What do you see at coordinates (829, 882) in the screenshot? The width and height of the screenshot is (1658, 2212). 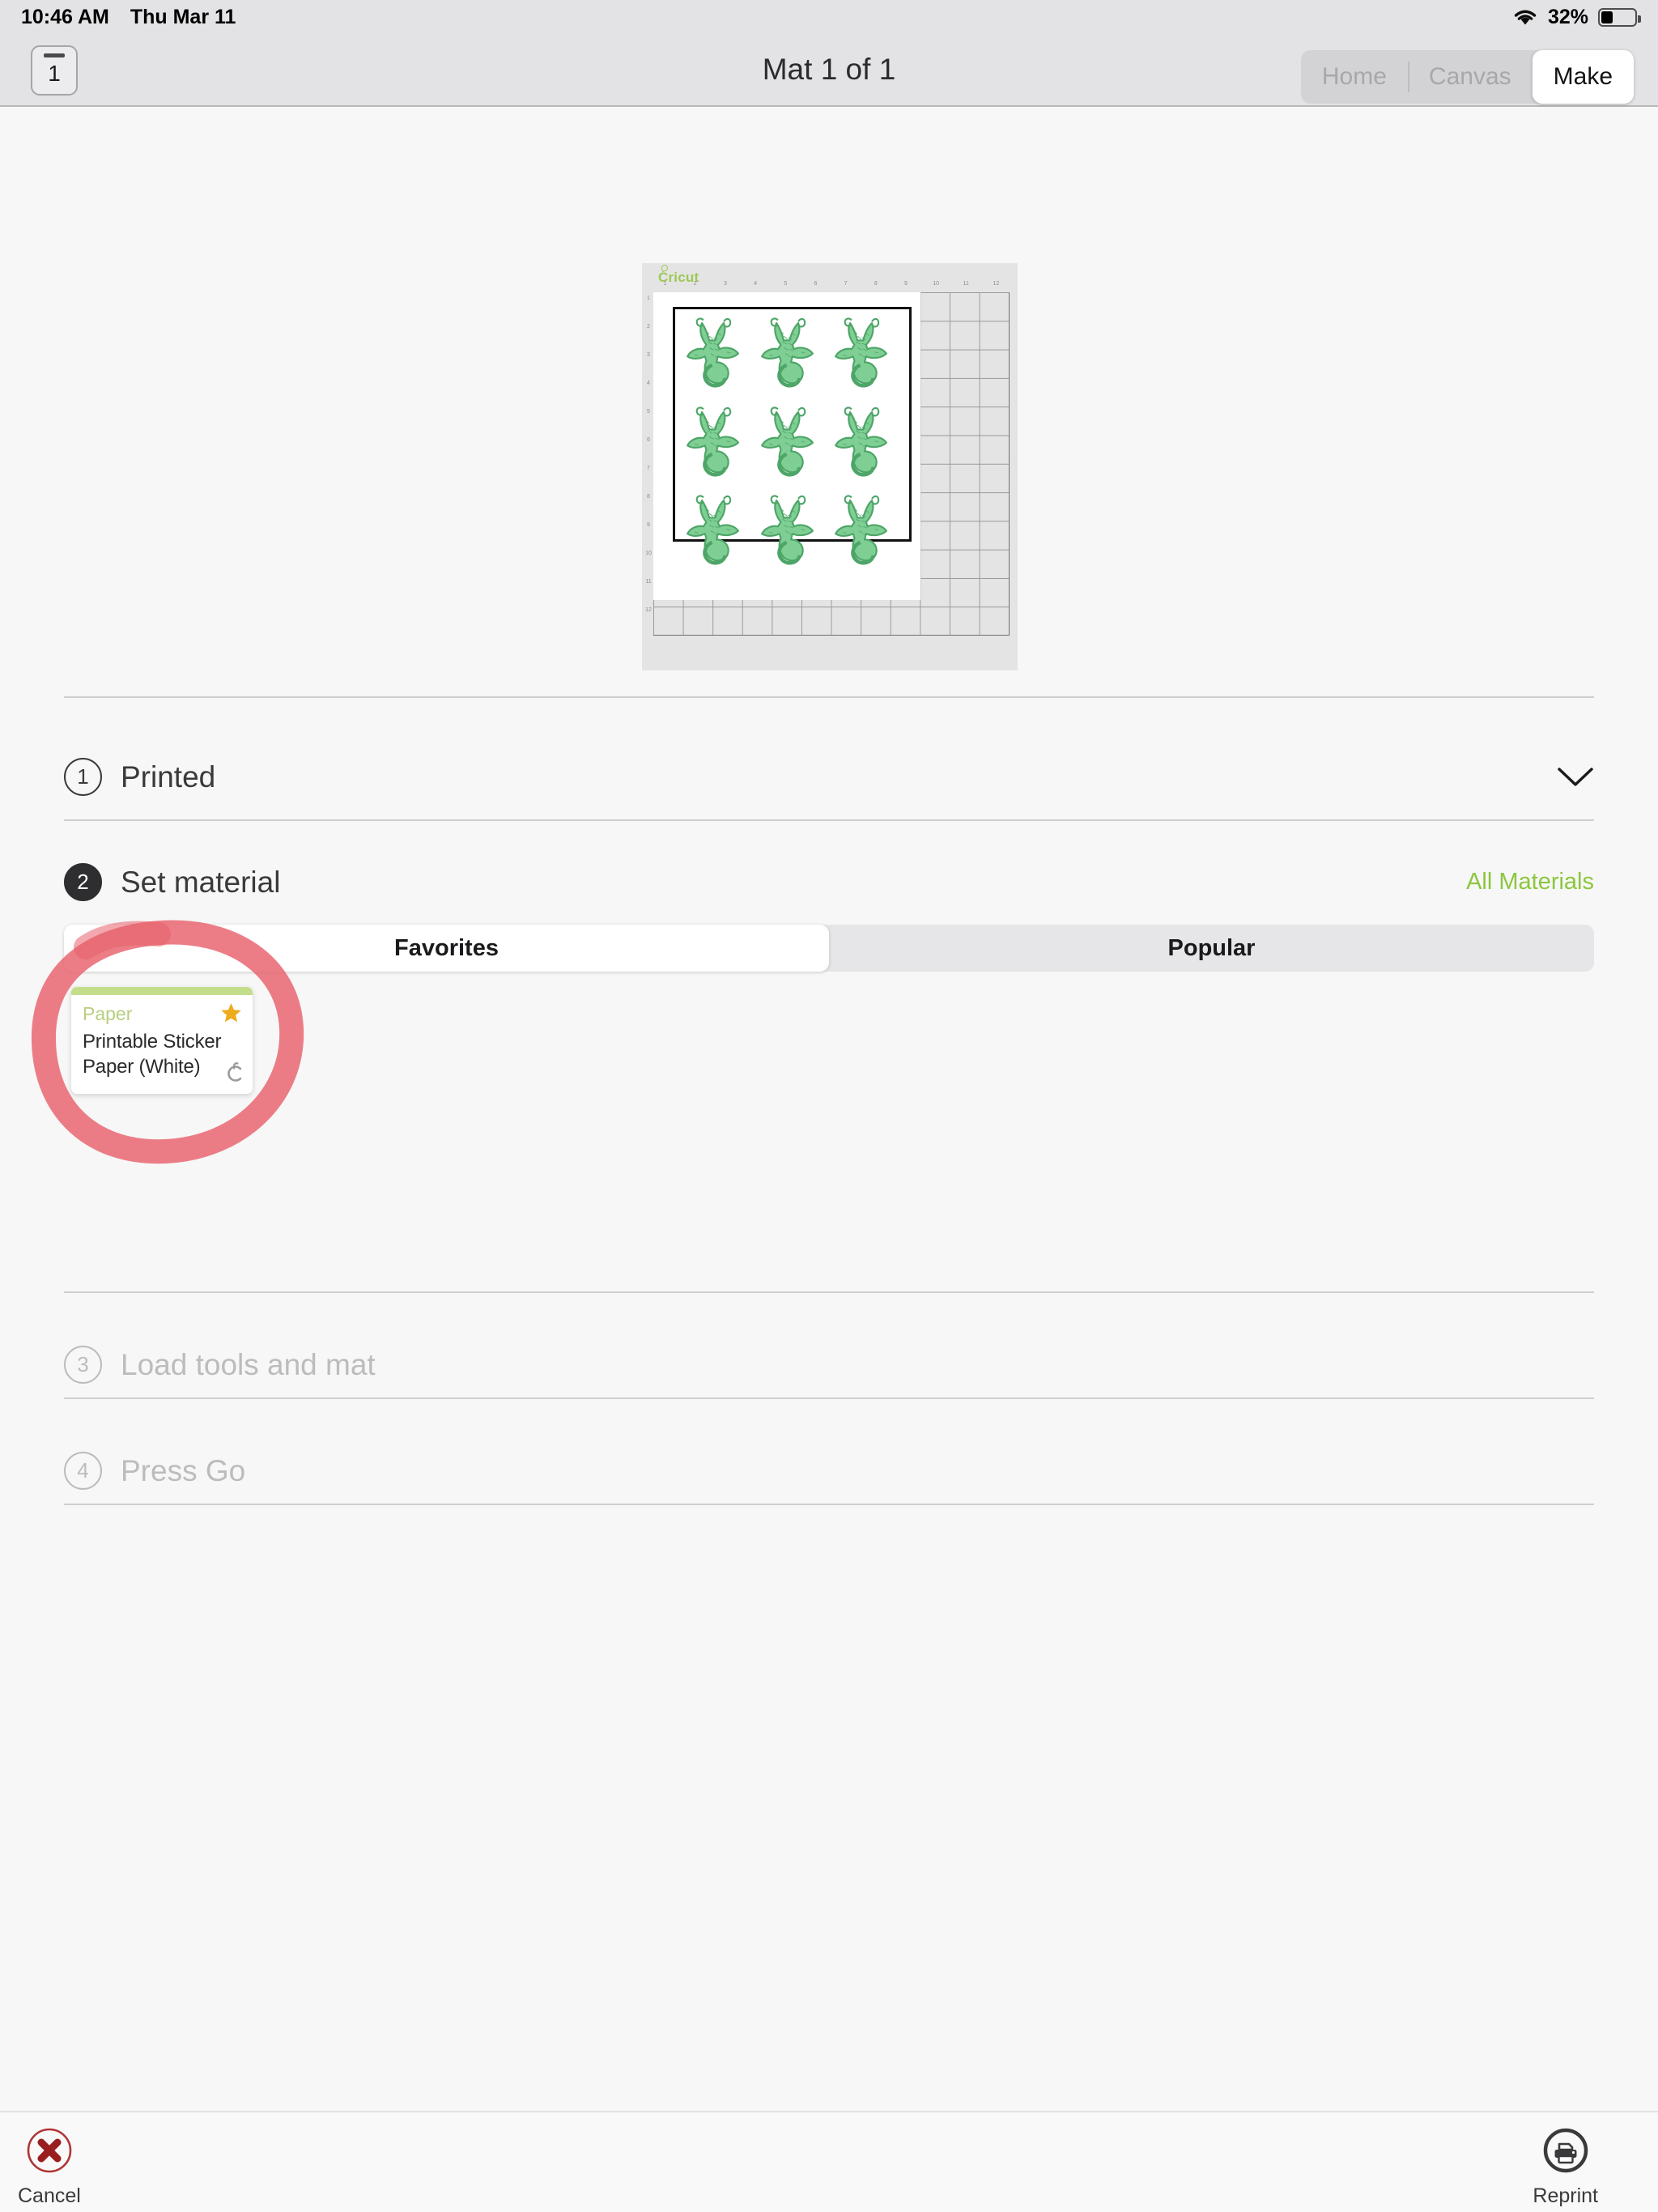 I see `step-set-material: 2 Set material All Materials` at bounding box center [829, 882].